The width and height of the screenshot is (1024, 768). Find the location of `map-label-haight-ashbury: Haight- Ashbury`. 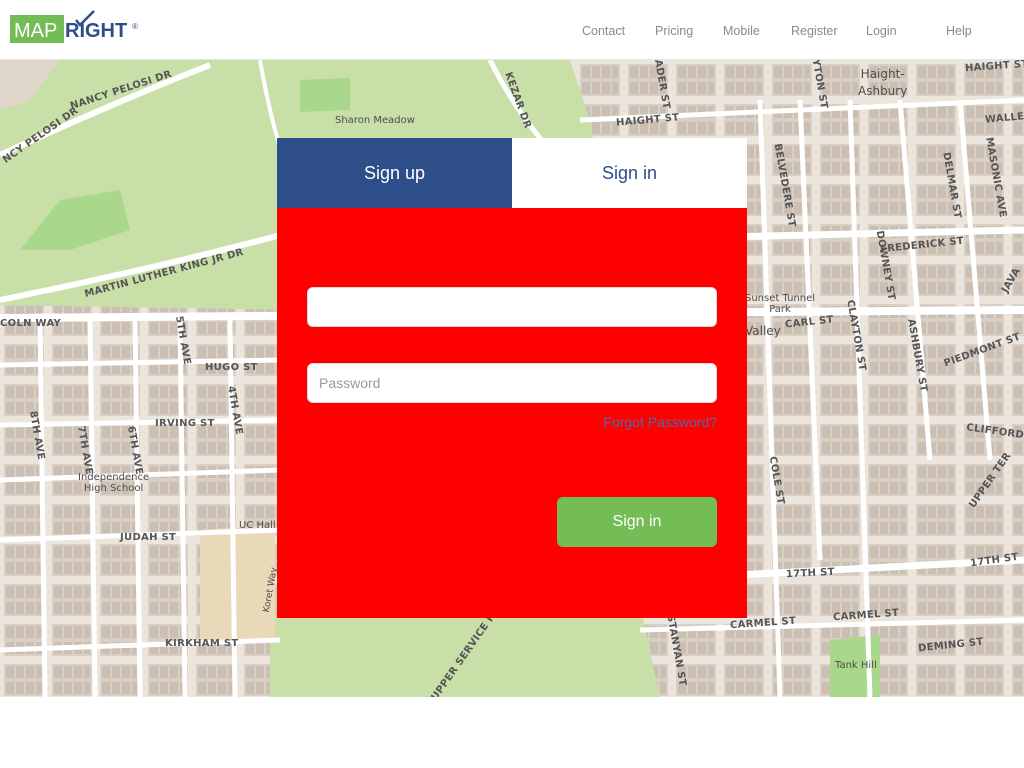

map-label-haight-ashbury: Haight- Ashbury is located at coordinates (883, 82).